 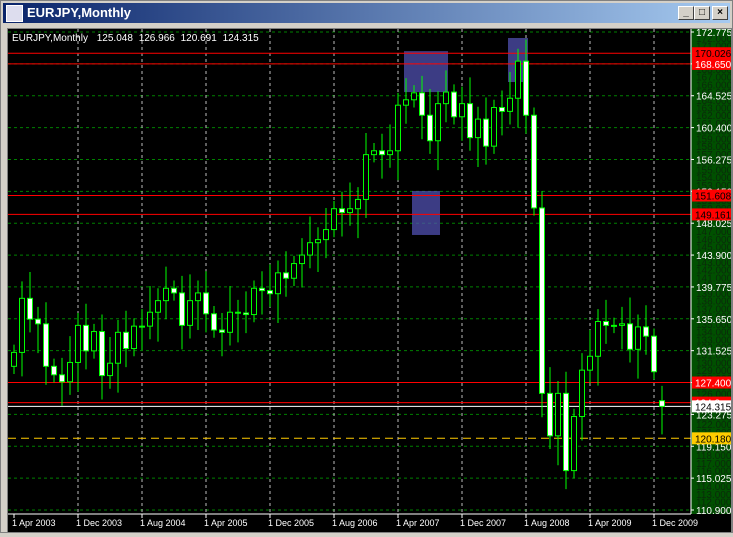 I want to click on time-label: 1 Dec 2003, so click(x=99, y=523).